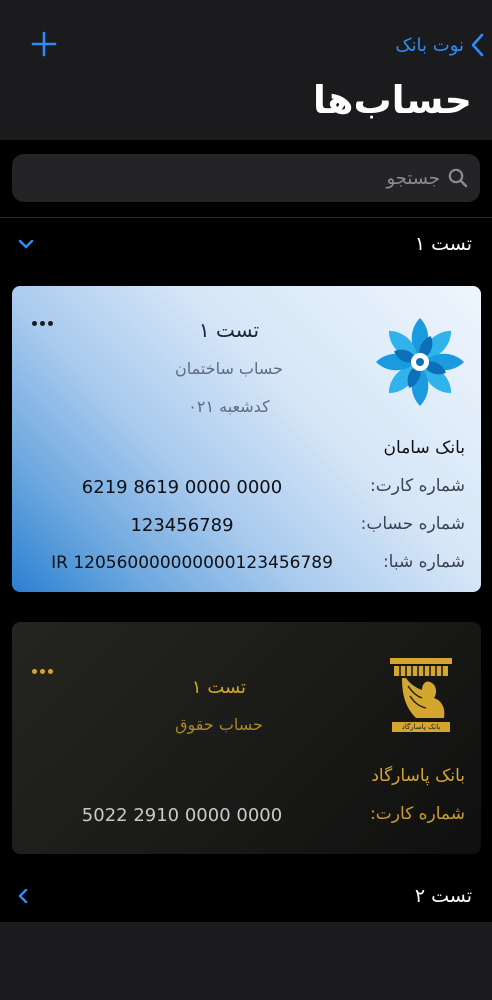 The image size is (492, 1000). I want to click on add-button, so click(44, 44).